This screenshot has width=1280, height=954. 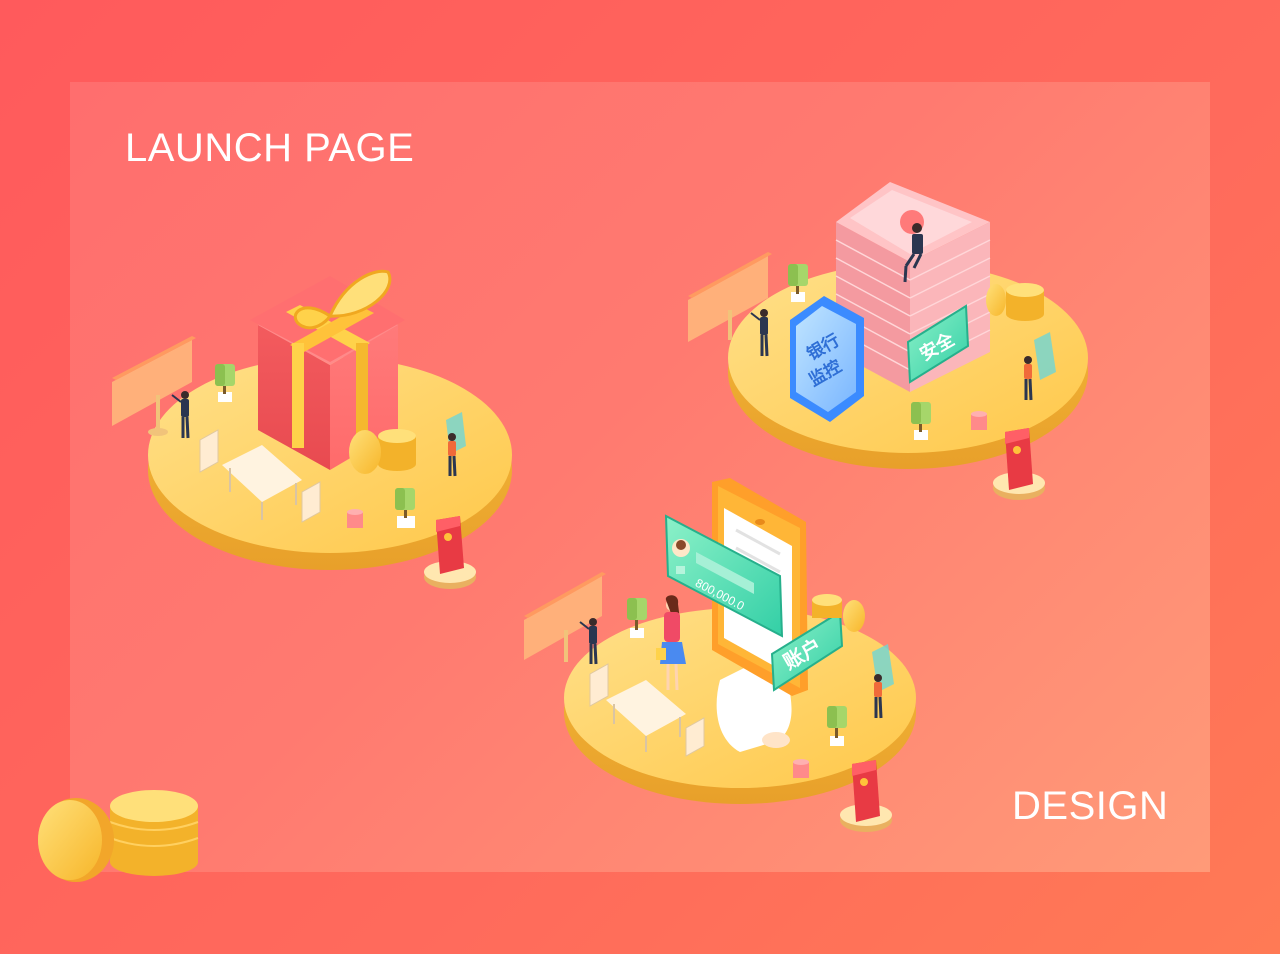 What do you see at coordinates (827, 359) in the screenshot?
I see `shield-icon: 银行 监控` at bounding box center [827, 359].